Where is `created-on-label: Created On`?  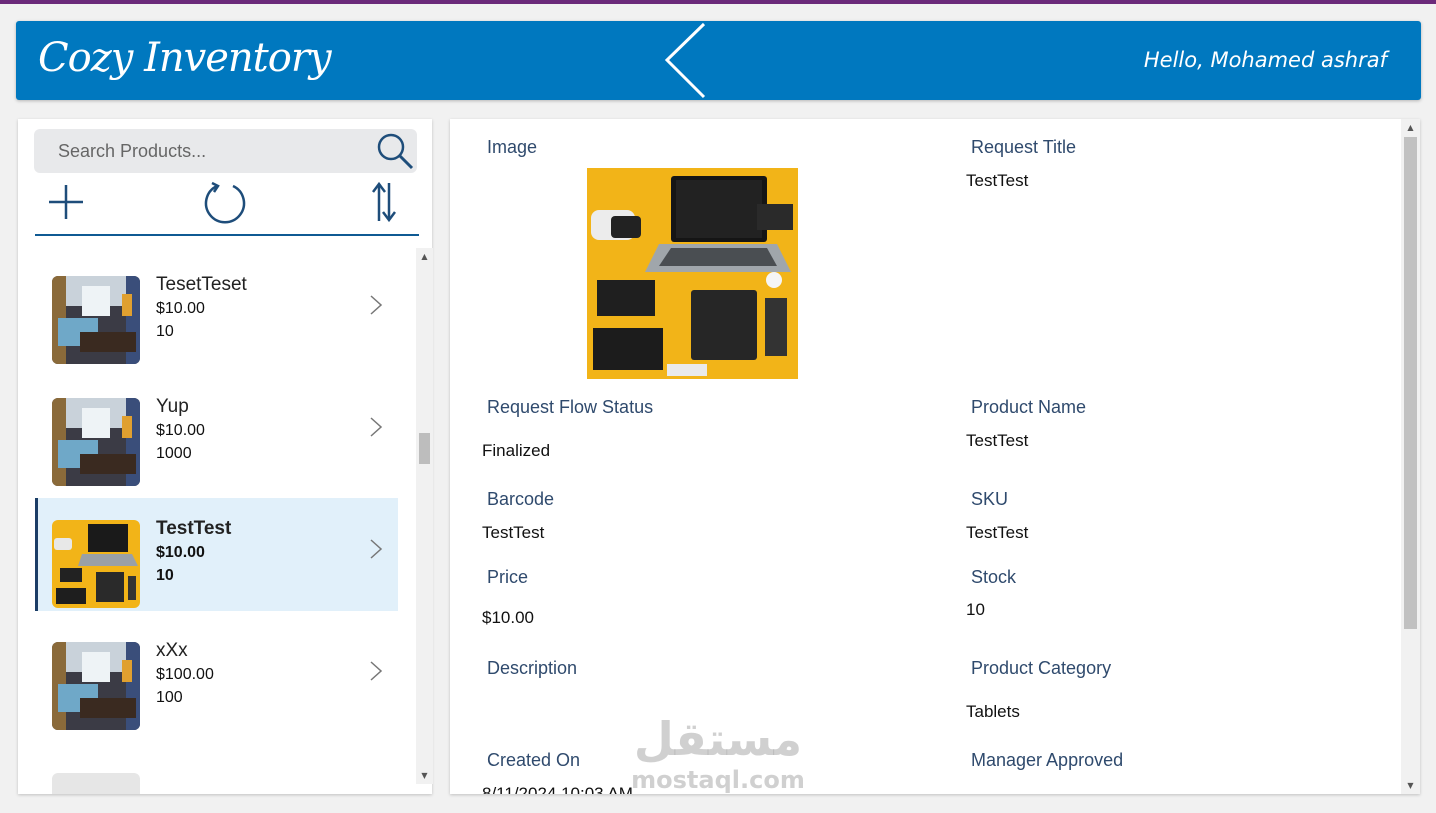 created-on-label: Created On is located at coordinates (534, 760).